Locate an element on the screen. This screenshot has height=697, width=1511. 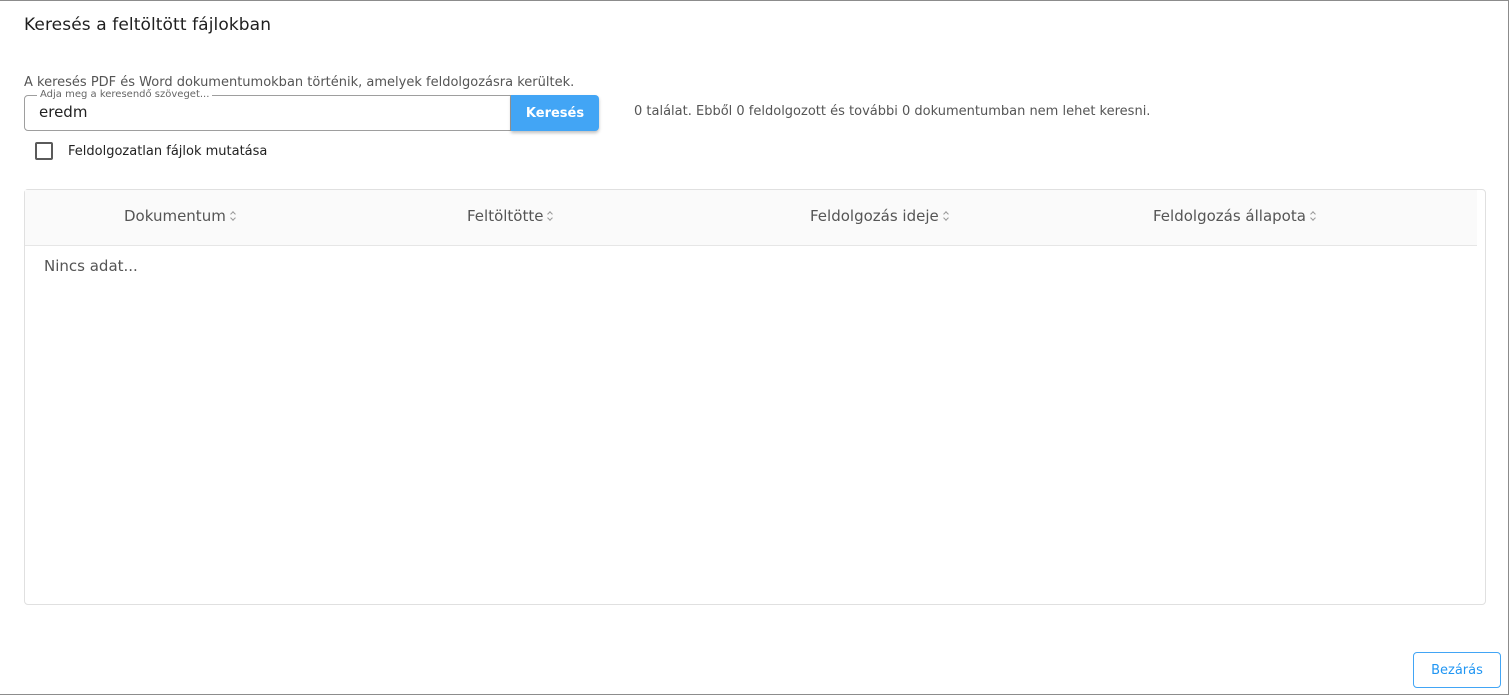
column-header-processing-status: Feldolgozás állapota is located at coordinates (1235, 216).